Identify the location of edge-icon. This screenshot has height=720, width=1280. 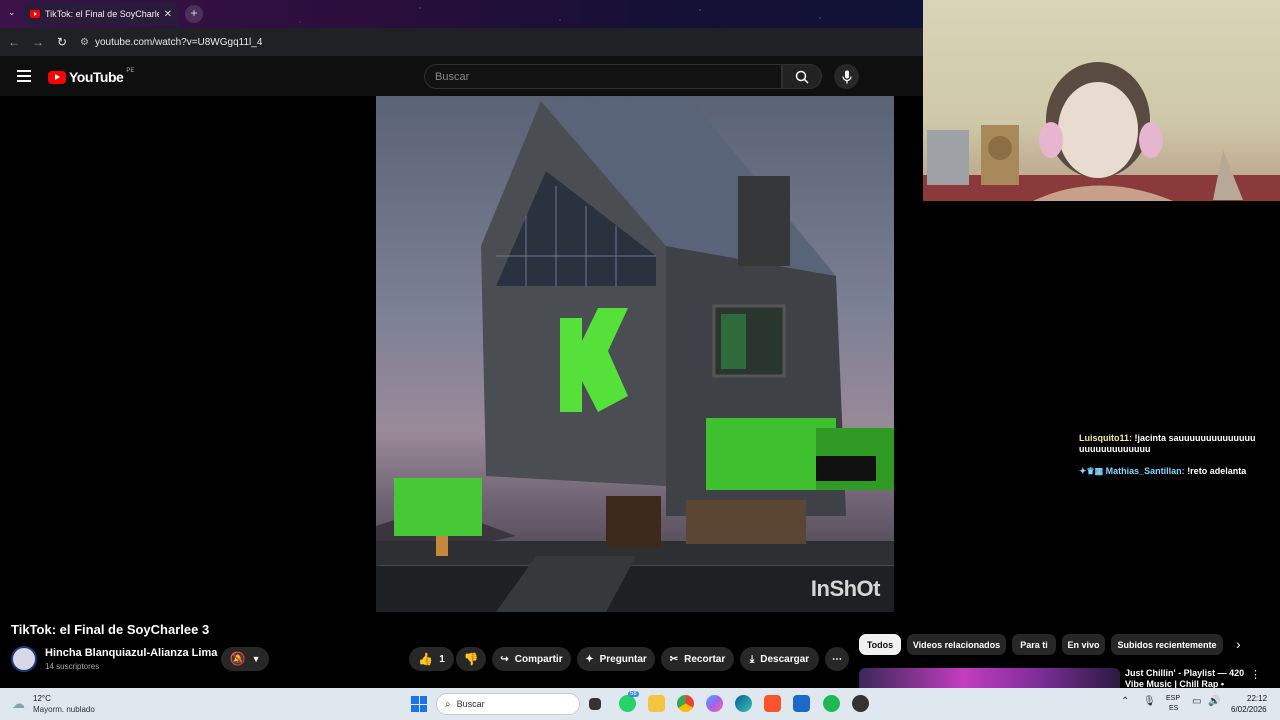
(743, 703).